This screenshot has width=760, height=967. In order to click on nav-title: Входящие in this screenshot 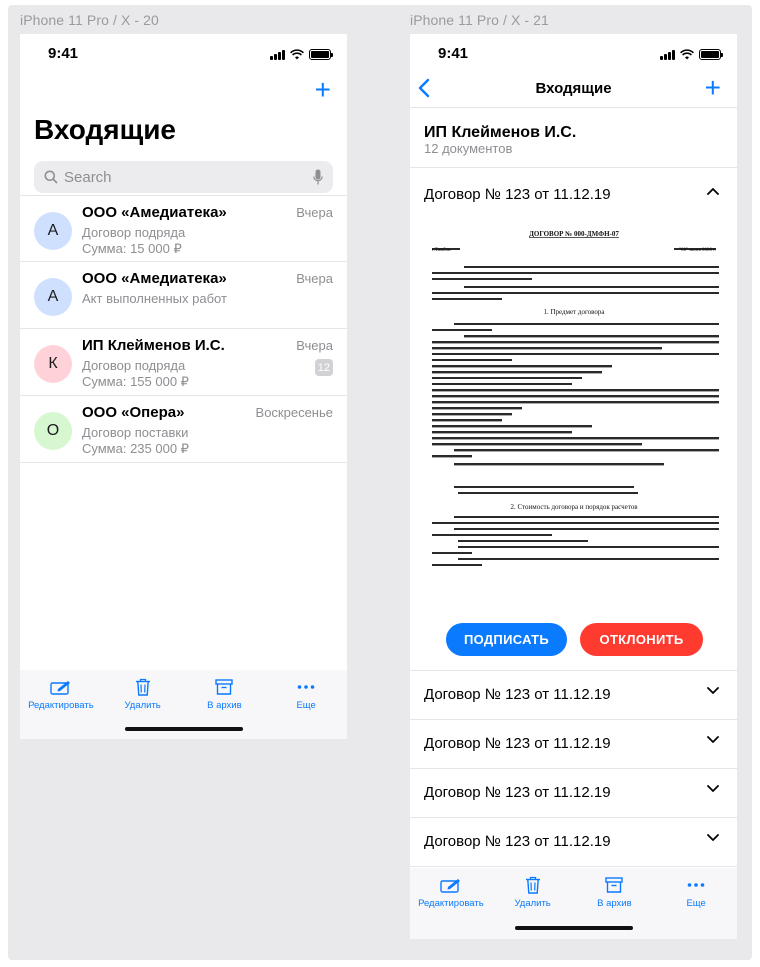, I will do `click(573, 88)`.